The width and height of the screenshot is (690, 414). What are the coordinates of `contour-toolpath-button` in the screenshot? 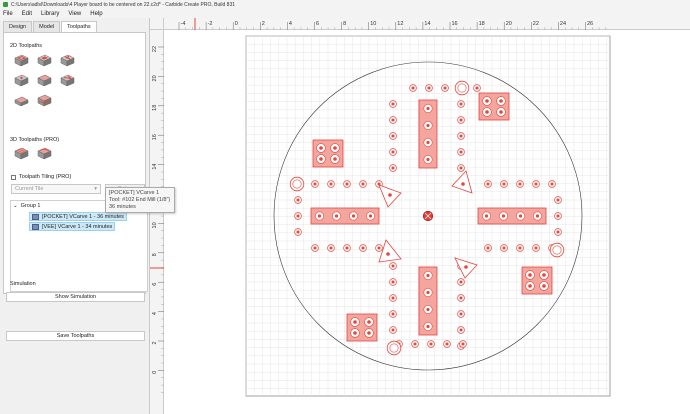 It's located at (21, 60).